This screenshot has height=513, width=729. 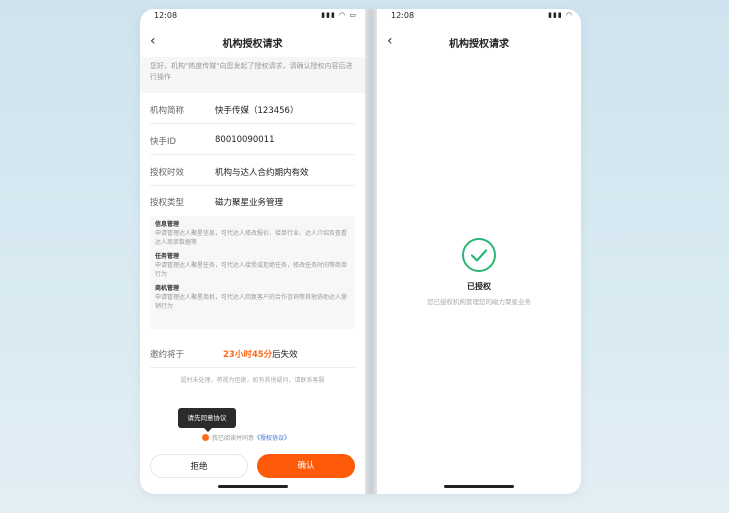 What do you see at coordinates (167, 288) in the screenshot?
I see `permission-title: 商机管理` at bounding box center [167, 288].